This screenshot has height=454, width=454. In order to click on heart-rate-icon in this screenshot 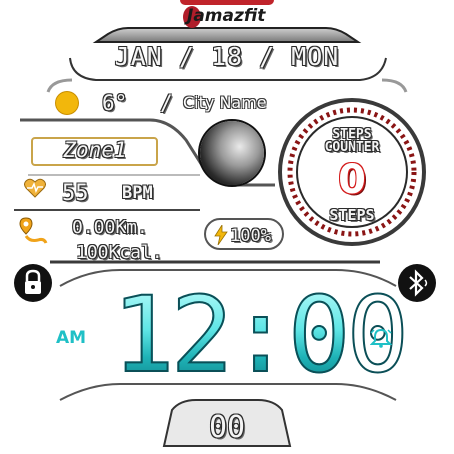, I will do `click(35, 188)`.